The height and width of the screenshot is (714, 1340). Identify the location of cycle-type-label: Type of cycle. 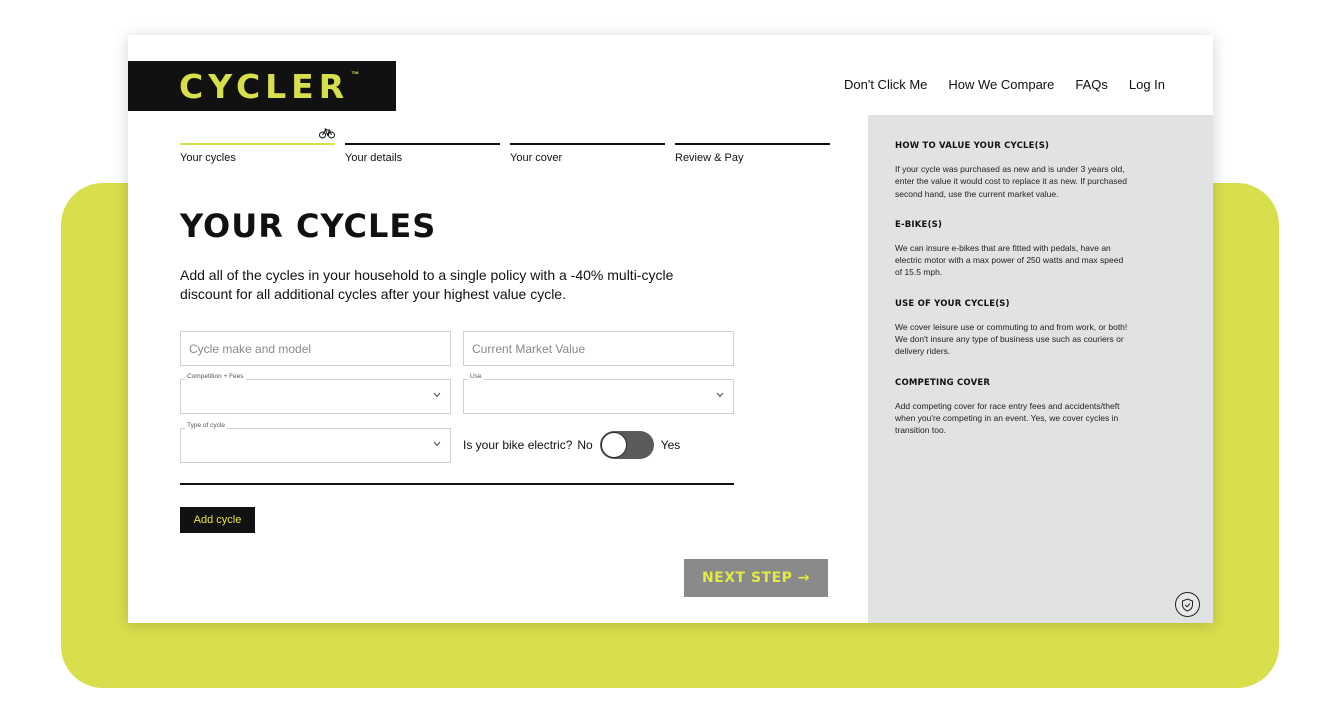
(206, 425).